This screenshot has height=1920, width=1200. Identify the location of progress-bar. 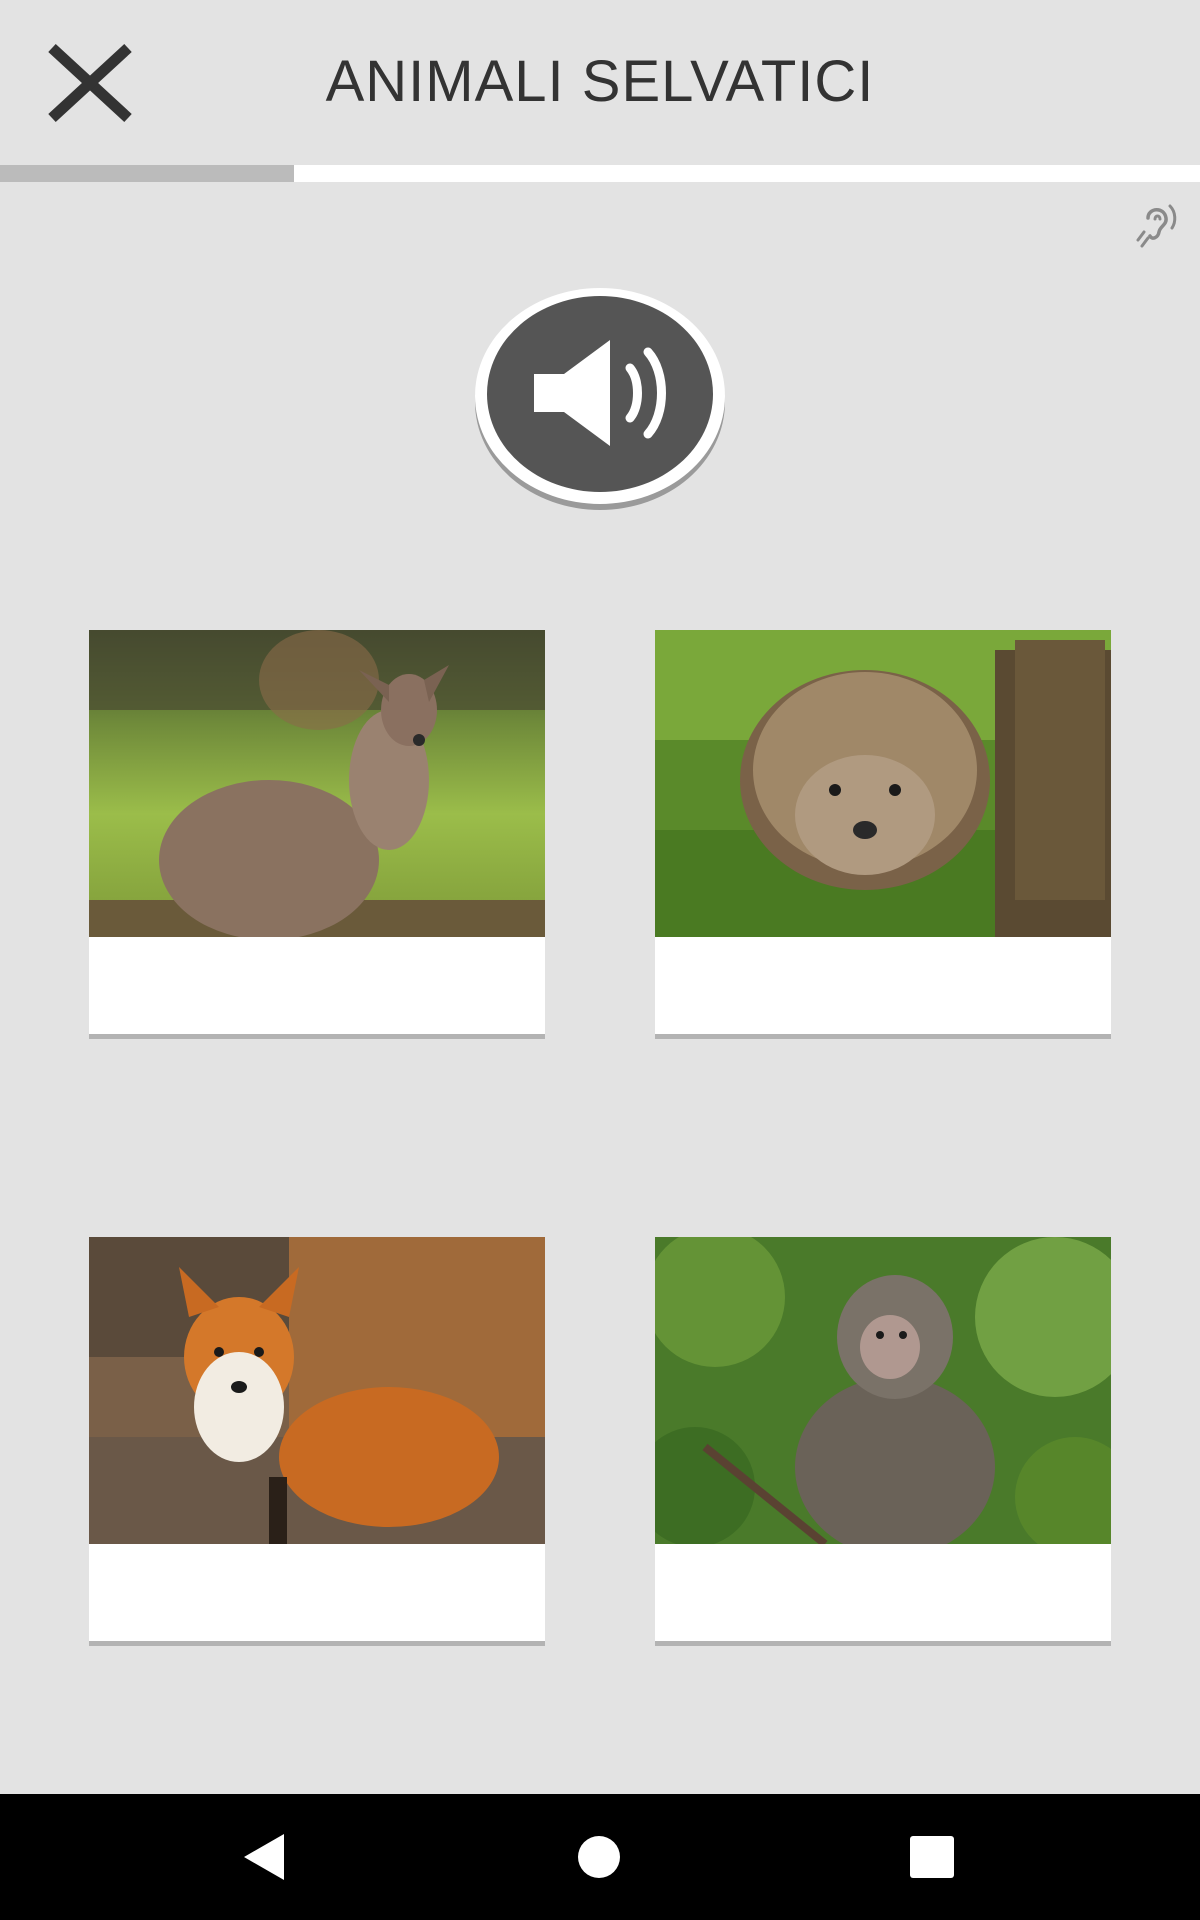
(600, 173).